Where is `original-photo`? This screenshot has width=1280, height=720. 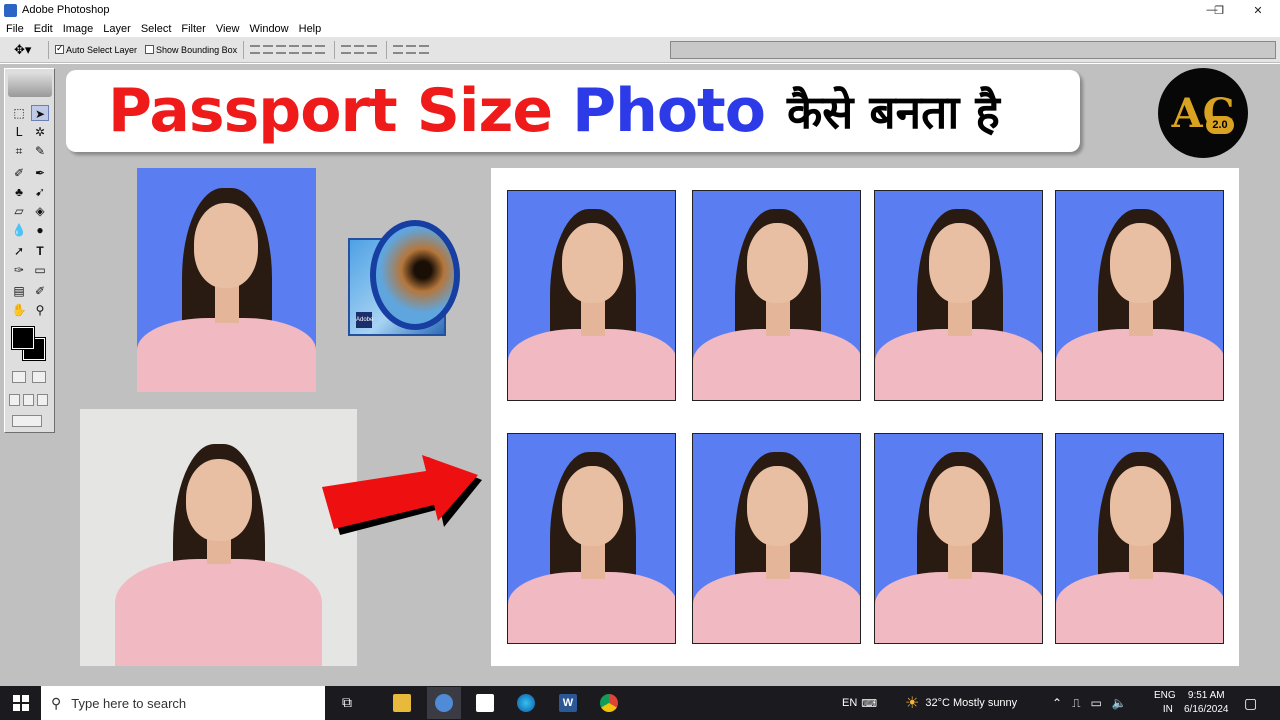 original-photo is located at coordinates (218, 537).